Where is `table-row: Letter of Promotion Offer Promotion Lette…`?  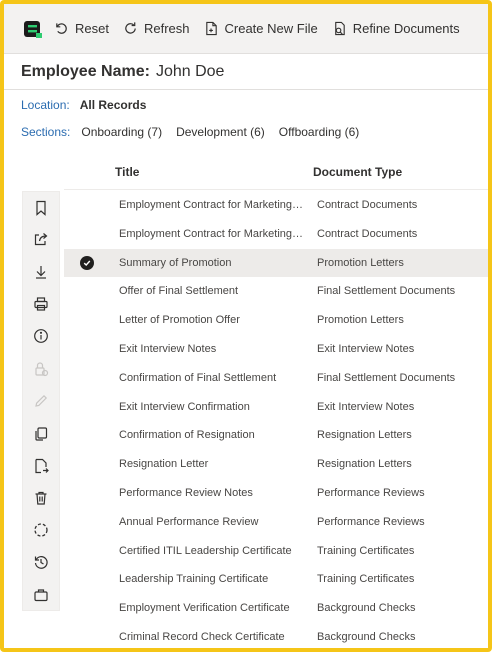
table-row: Letter of Promotion Offer Promotion Lette… is located at coordinates (276, 320).